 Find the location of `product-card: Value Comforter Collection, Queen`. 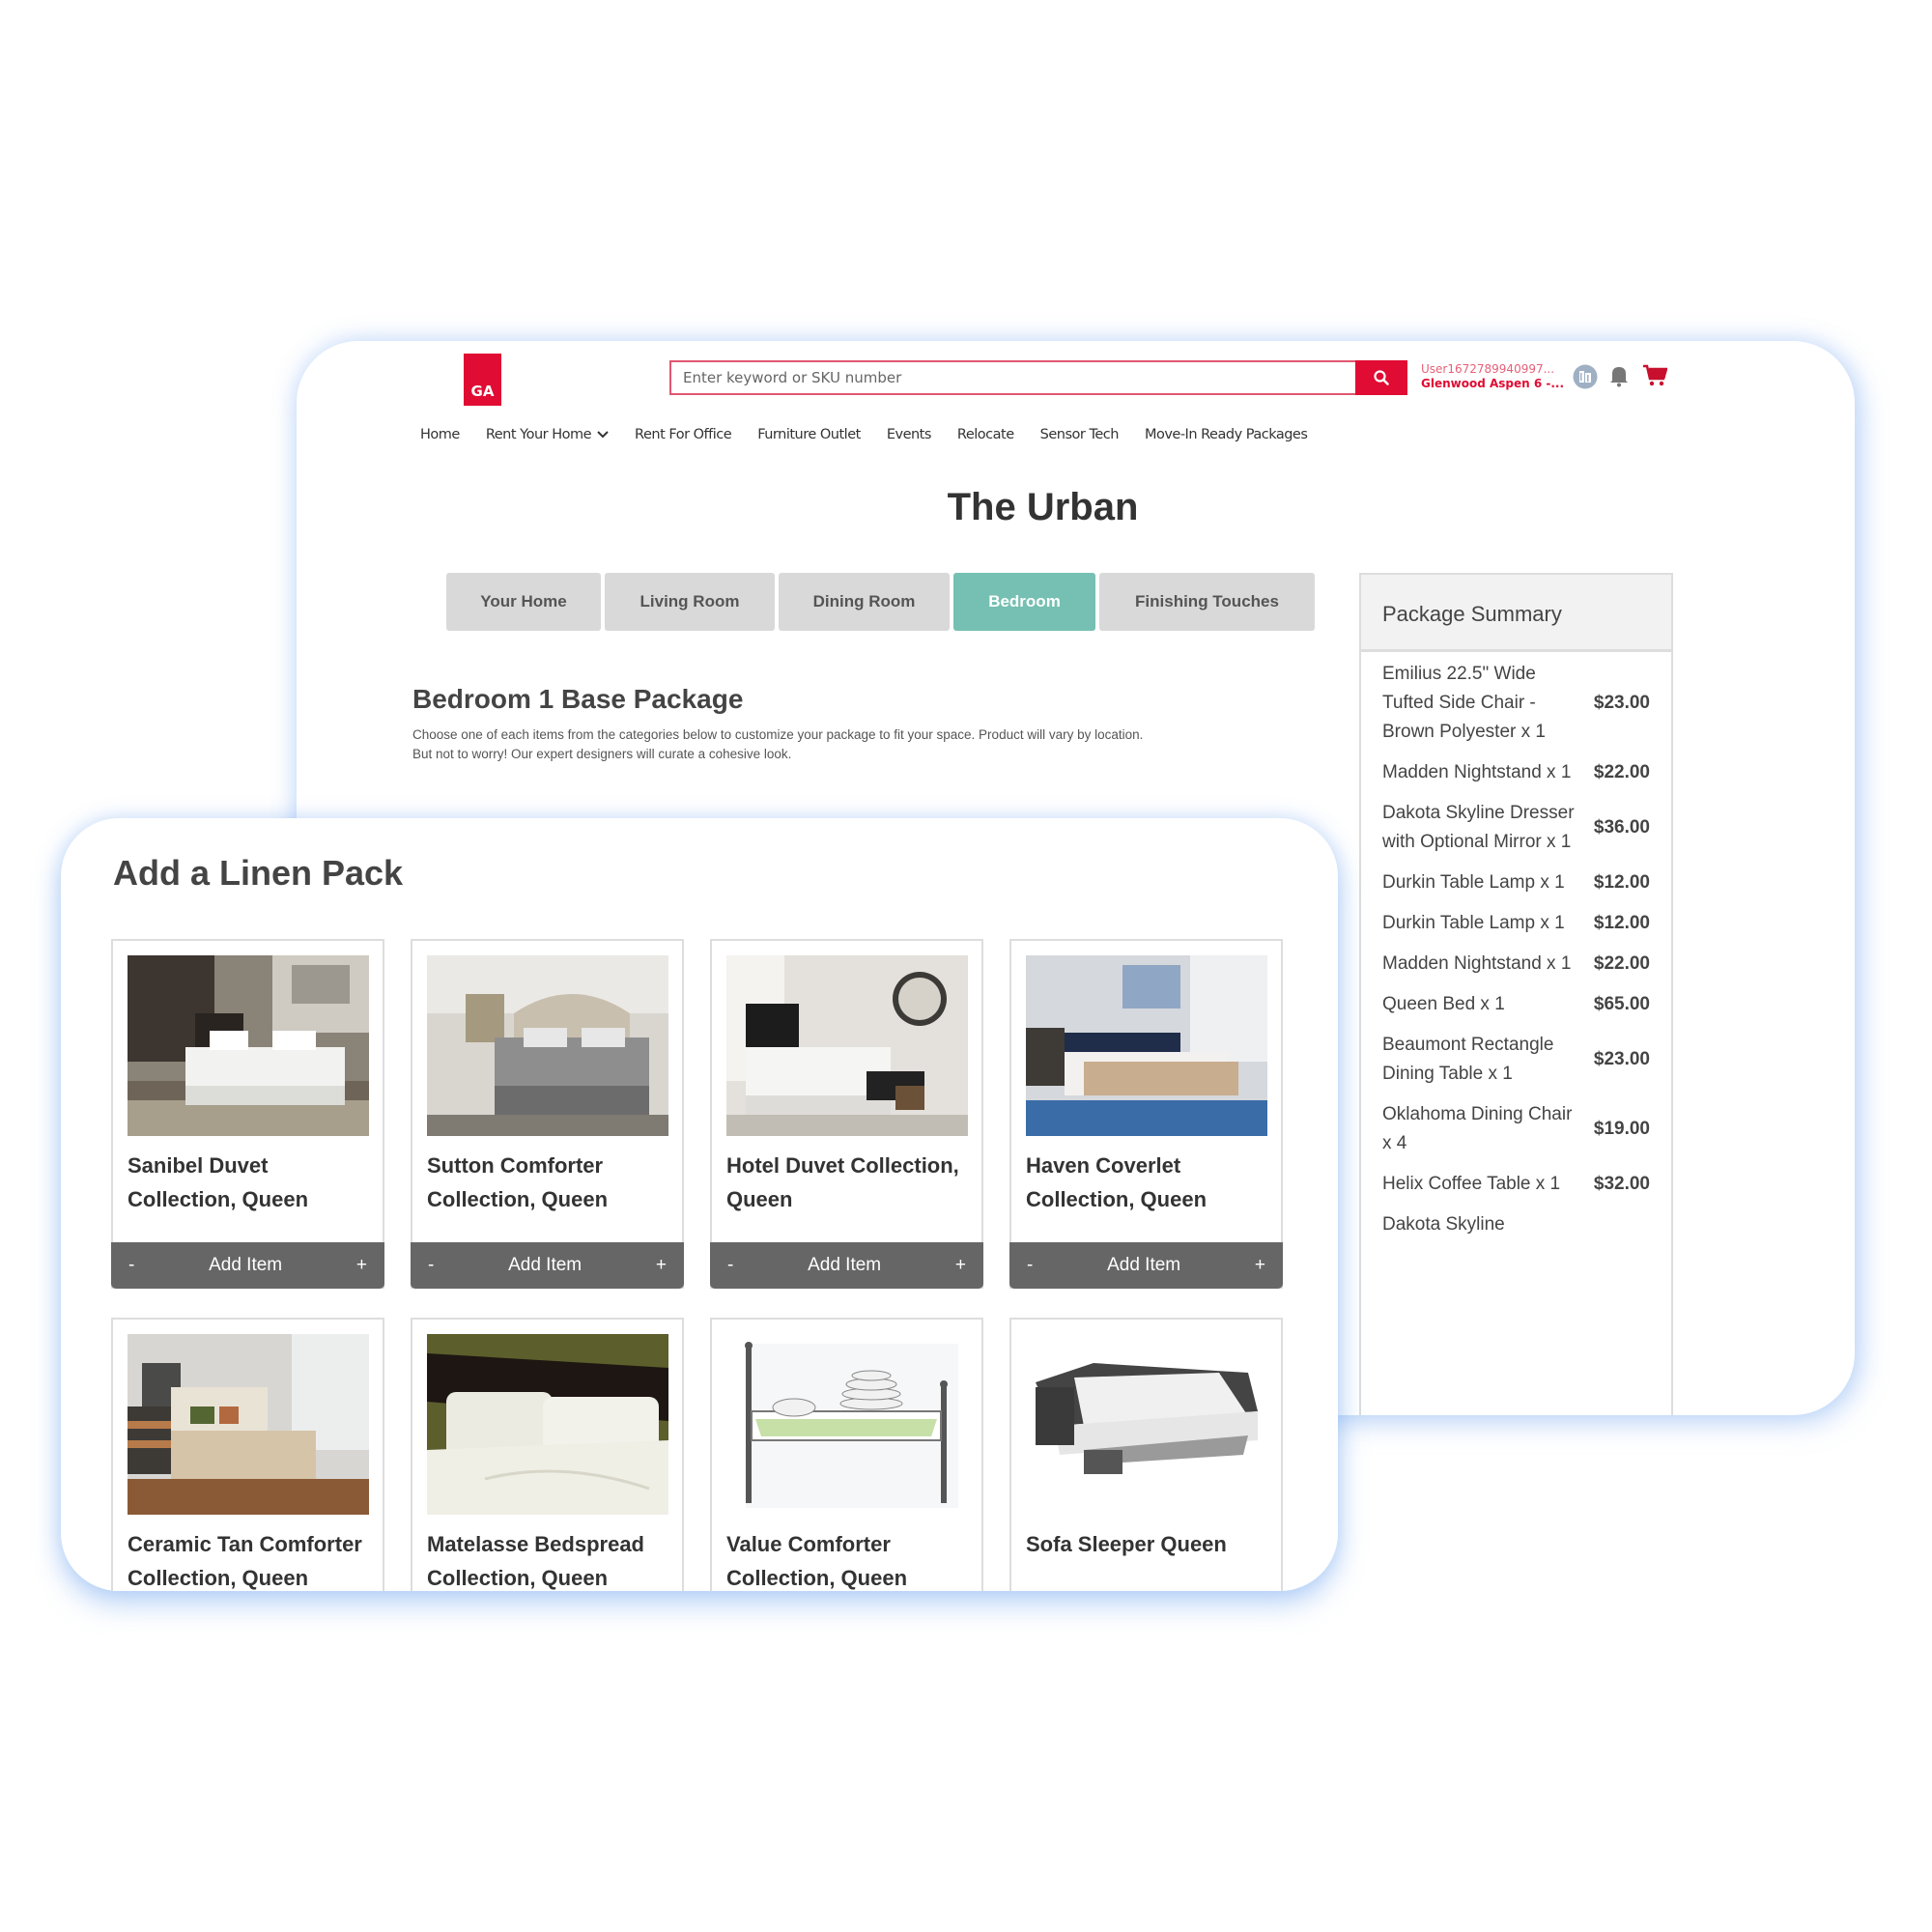

product-card: Value Comforter Collection, Queen is located at coordinates (846, 1454).